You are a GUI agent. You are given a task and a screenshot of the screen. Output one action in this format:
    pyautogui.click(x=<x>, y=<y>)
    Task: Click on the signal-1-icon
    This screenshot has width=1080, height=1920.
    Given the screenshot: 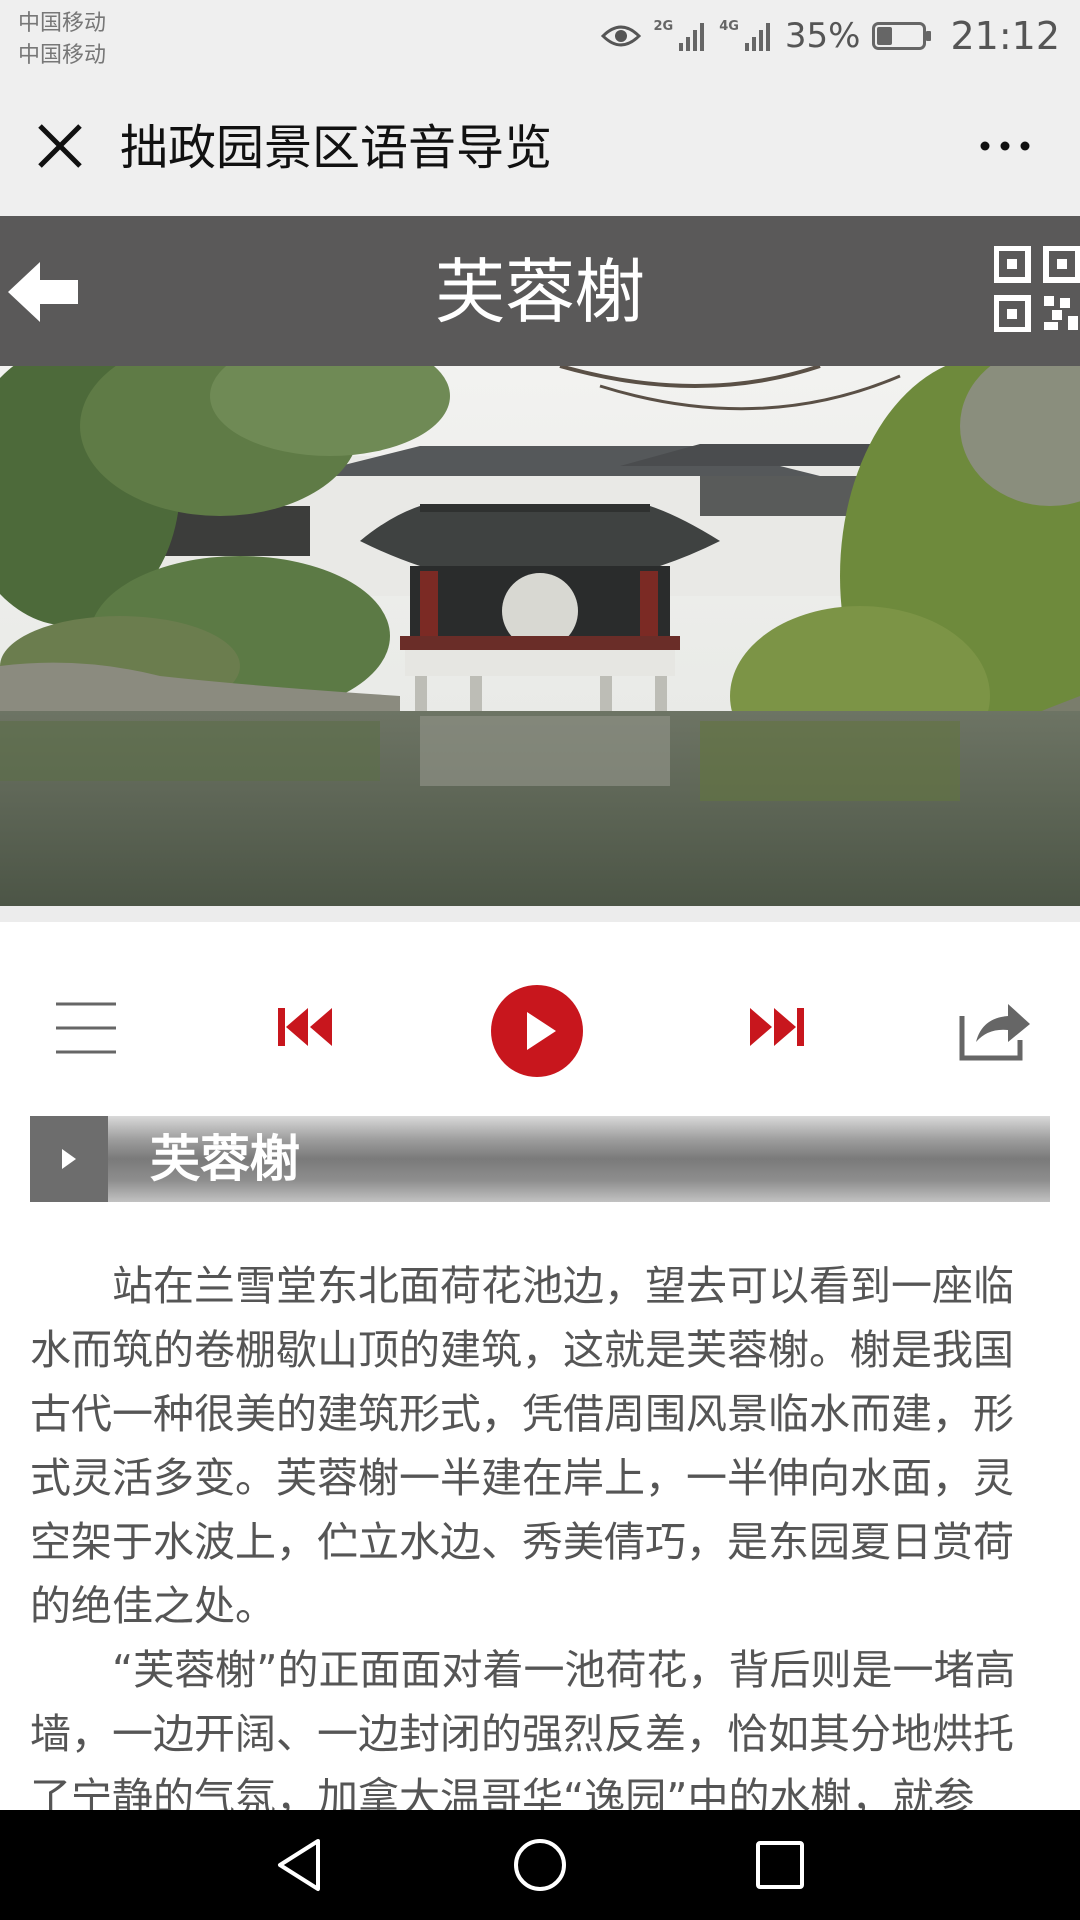 What is the action you would take?
    pyautogui.click(x=693, y=36)
    